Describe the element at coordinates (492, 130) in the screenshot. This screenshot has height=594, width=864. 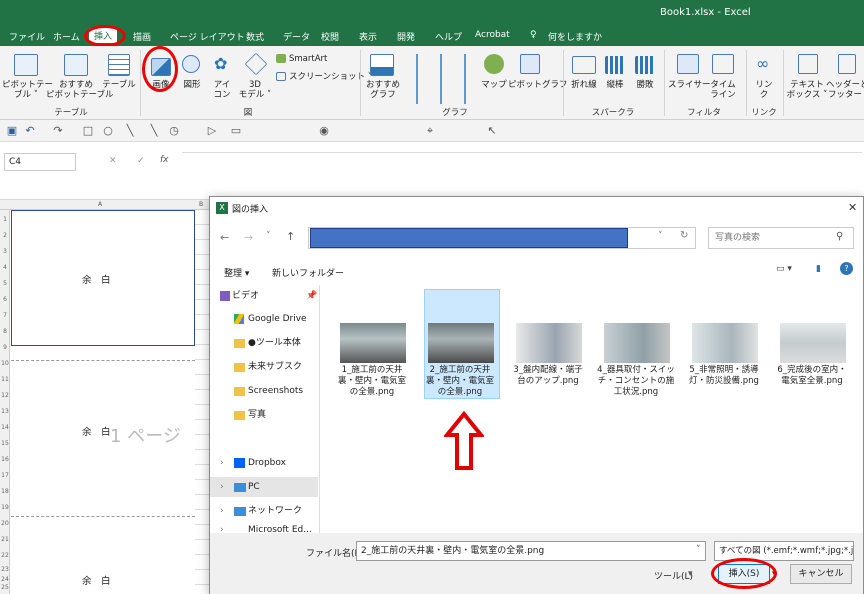
I see `pointer-icon: ↖` at that location.